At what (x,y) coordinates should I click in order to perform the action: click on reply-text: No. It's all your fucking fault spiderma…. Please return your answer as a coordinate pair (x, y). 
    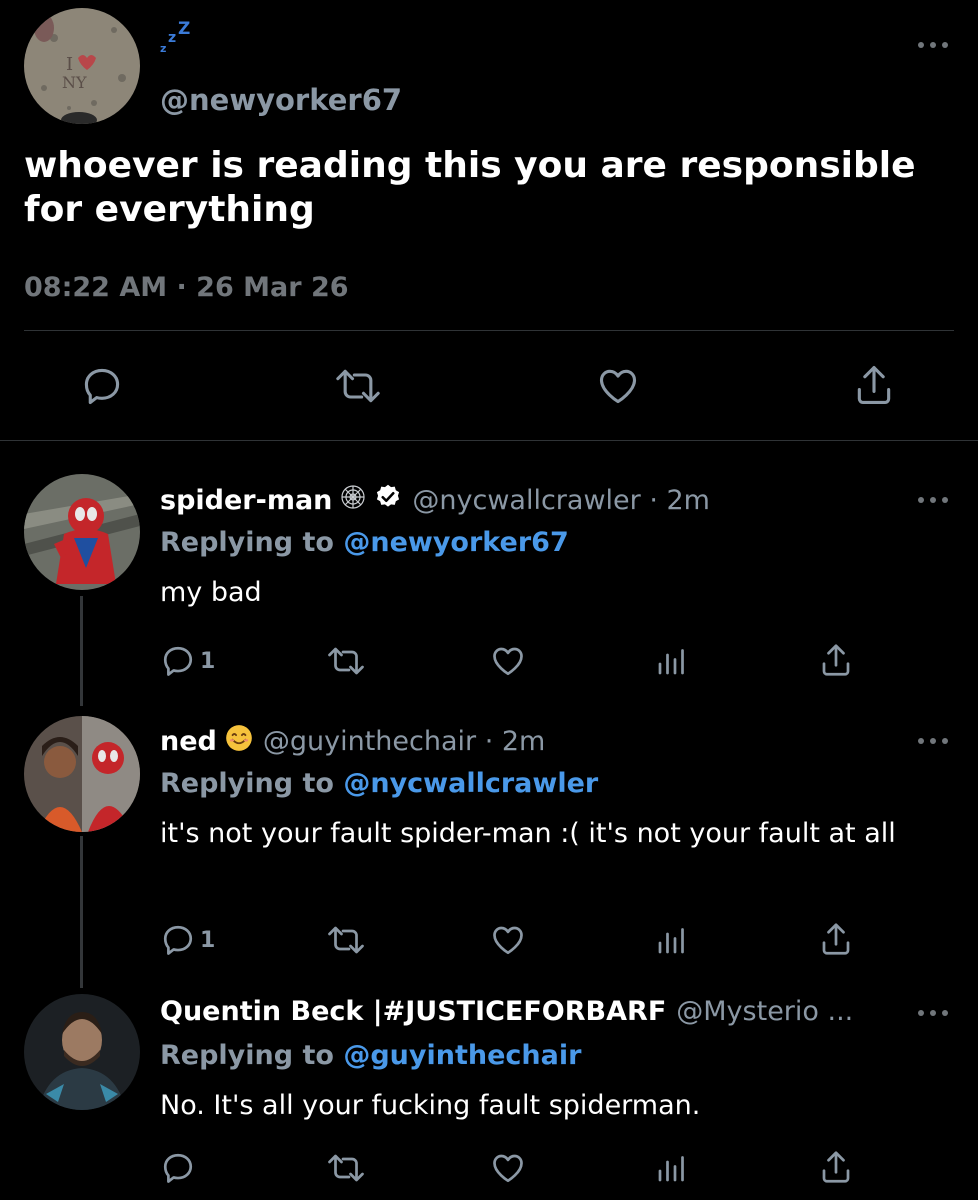
    Looking at the image, I should click on (430, 1105).